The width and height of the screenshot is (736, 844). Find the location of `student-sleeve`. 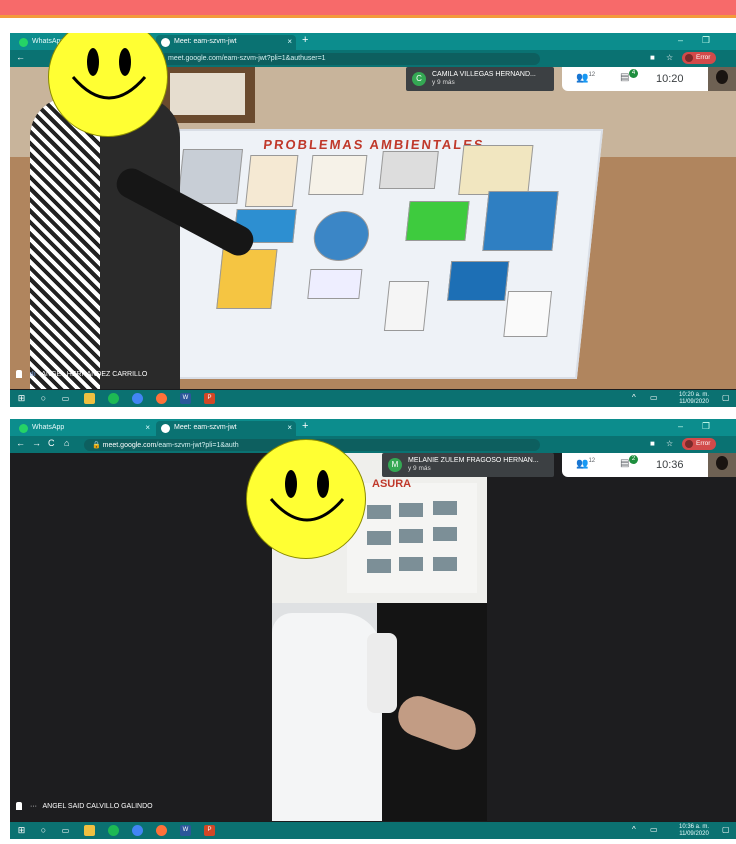

student-sleeve is located at coordinates (382, 673).